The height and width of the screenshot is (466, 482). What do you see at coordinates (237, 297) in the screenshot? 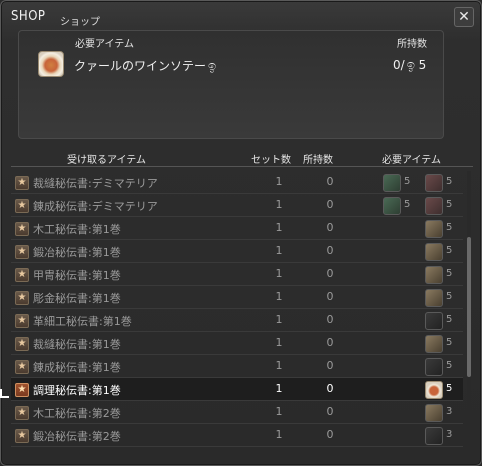
I see `list-item: ★ 彫金秘伝書:第1巻 1 0 5` at bounding box center [237, 297].